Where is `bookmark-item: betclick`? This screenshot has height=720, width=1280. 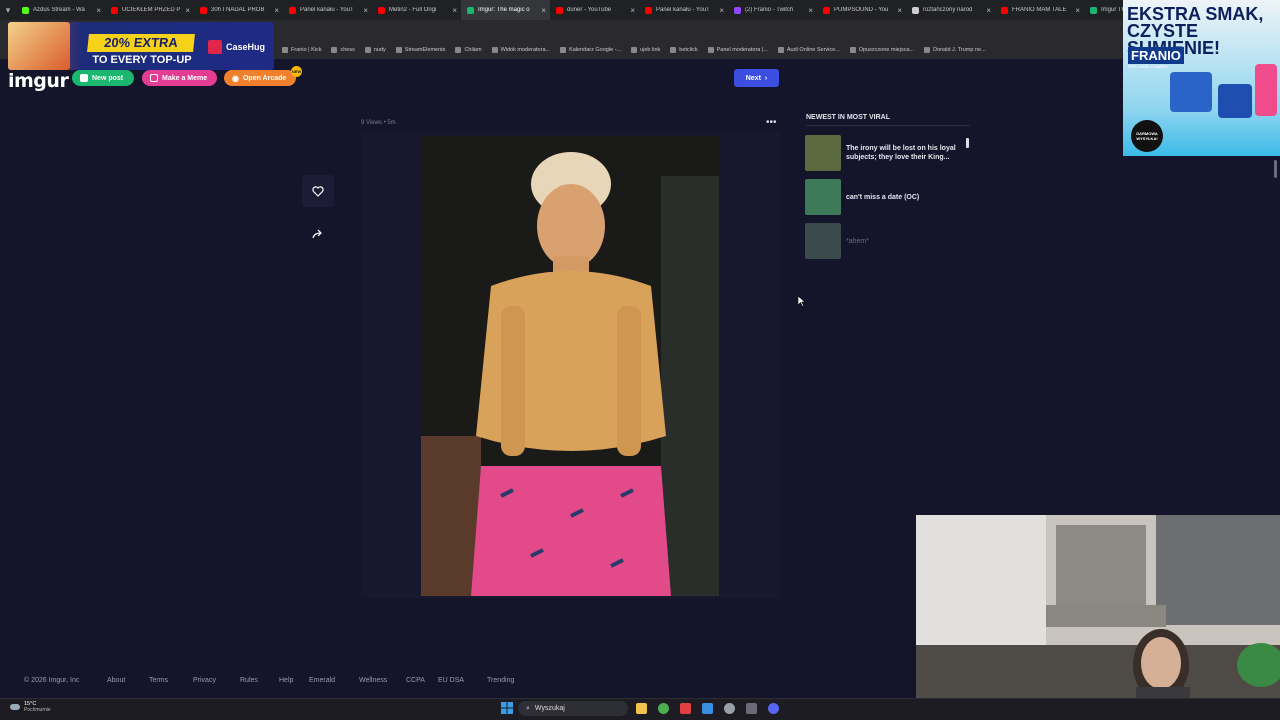
bookmark-item: betclick is located at coordinates (684, 49).